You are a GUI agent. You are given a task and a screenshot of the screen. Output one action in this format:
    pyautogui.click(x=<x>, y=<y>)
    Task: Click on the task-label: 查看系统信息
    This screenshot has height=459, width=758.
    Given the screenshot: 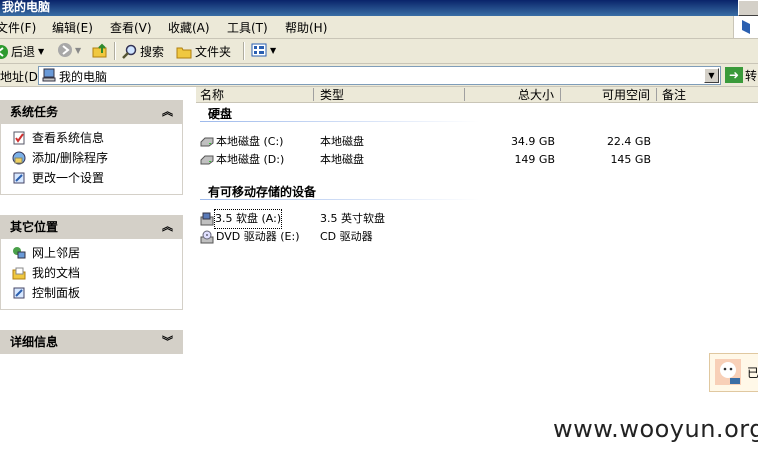 What is the action you would take?
    pyautogui.click(x=68, y=138)
    